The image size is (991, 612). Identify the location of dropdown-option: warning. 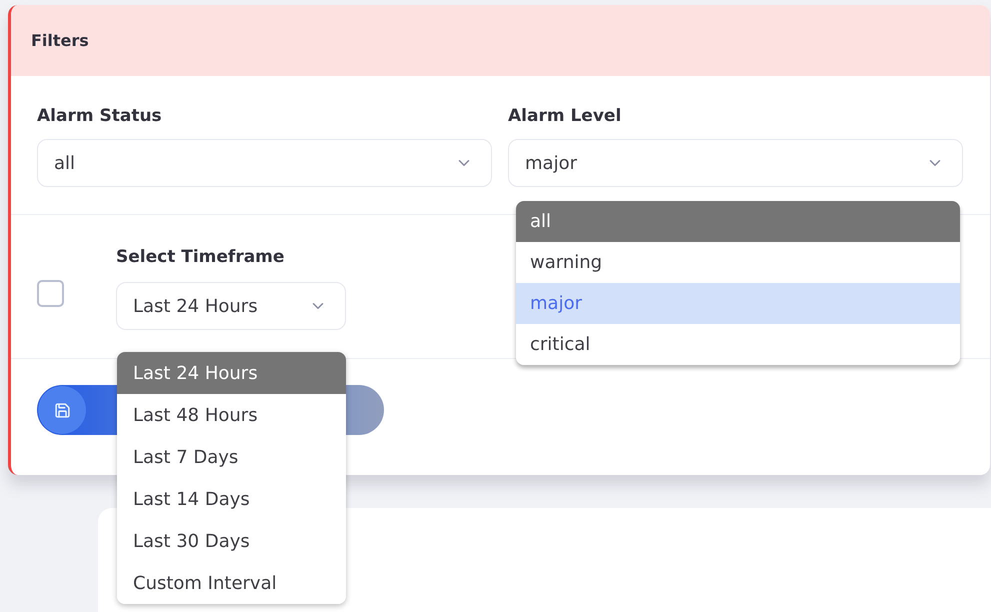
(738, 262).